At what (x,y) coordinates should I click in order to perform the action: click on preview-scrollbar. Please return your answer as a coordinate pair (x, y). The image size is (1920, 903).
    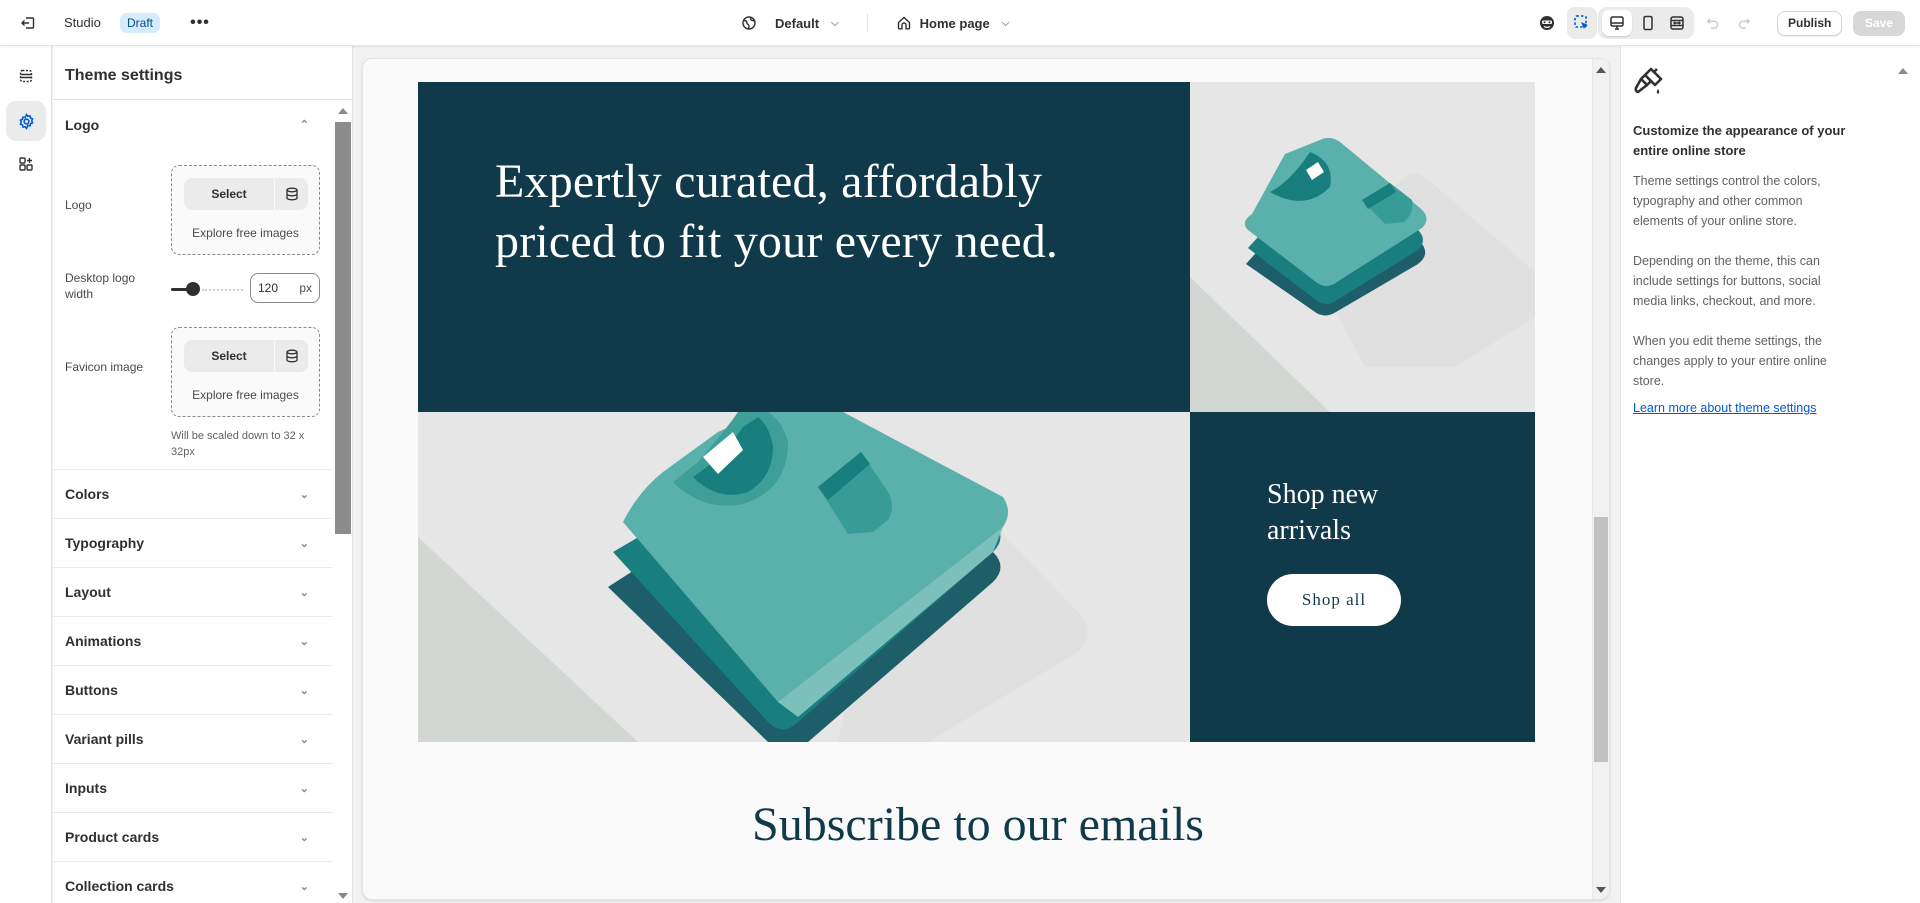
    Looking at the image, I should click on (1600, 479).